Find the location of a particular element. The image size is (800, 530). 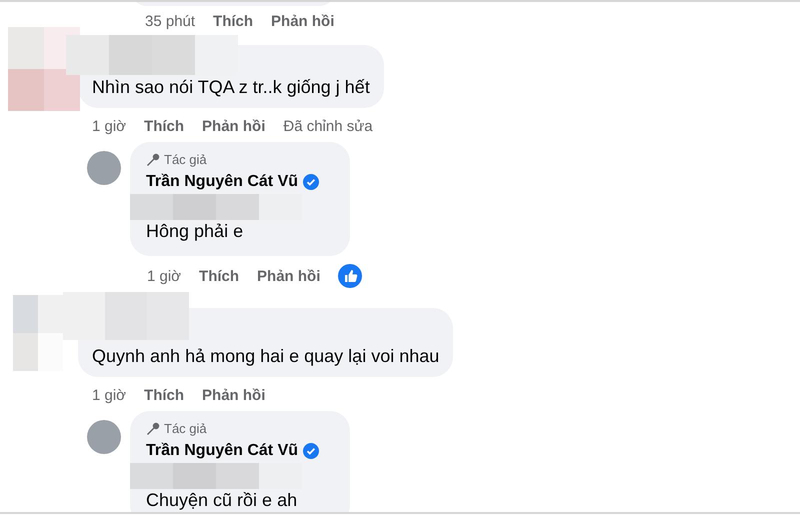

comment-text: Nhìn sao nói TQA z tr..k giống j hết is located at coordinates (231, 87).